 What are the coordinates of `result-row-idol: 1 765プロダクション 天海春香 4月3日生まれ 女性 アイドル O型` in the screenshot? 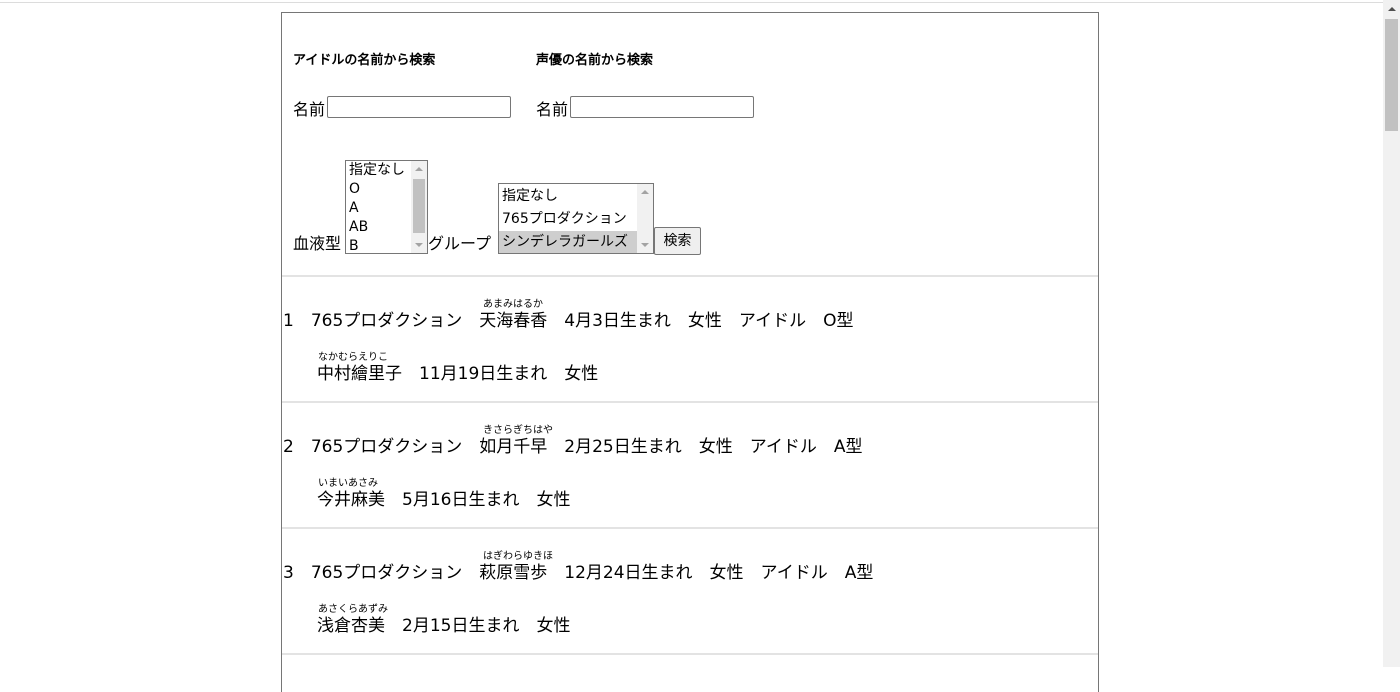 It's located at (568, 318).